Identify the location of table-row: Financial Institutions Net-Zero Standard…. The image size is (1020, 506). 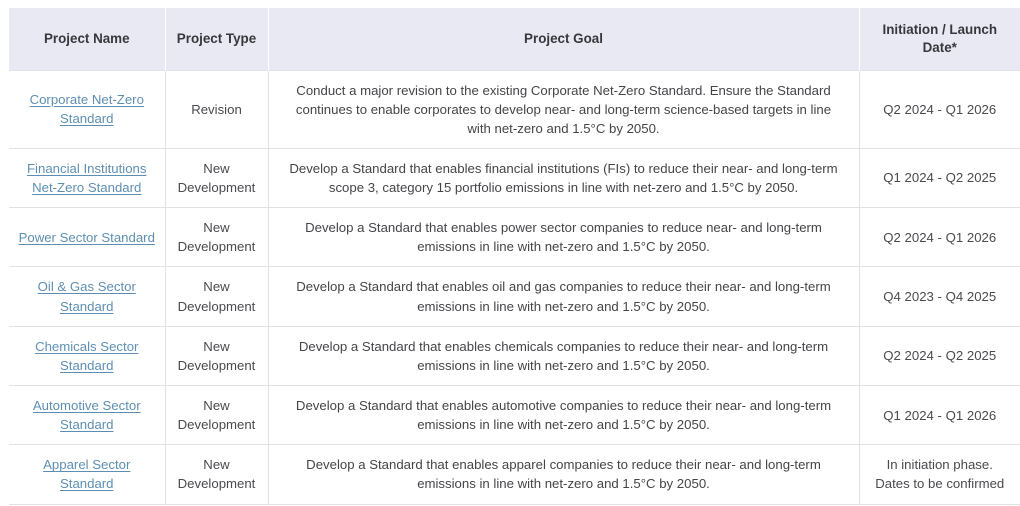
(514, 177).